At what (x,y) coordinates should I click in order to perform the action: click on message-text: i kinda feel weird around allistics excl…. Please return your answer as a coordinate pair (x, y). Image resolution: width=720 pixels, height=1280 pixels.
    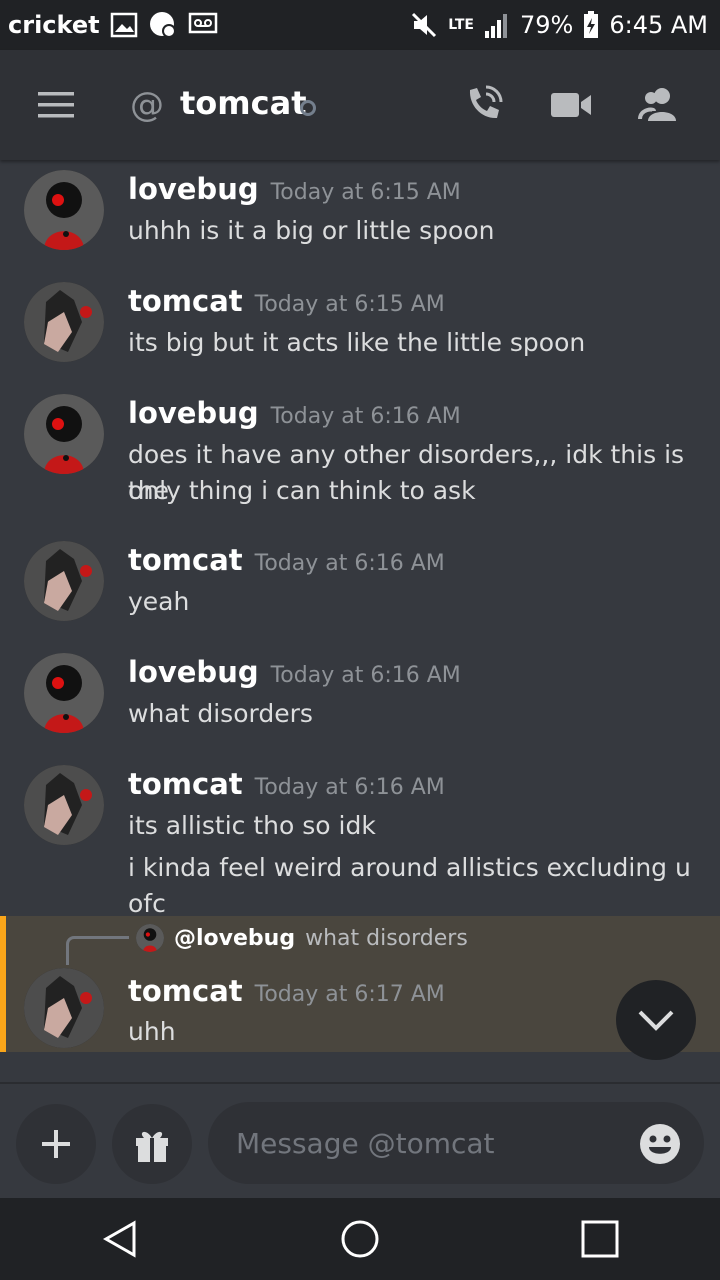
    Looking at the image, I should click on (409, 885).